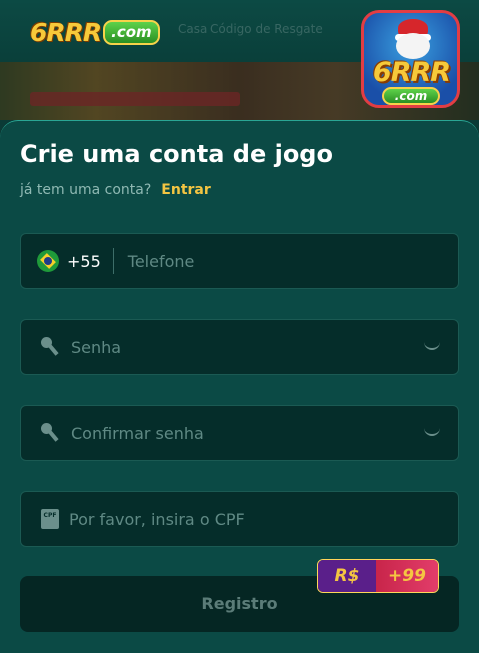 This screenshot has width=479, height=653. What do you see at coordinates (239, 433) in the screenshot?
I see `confirm-password-field: Confirmar senha` at bounding box center [239, 433].